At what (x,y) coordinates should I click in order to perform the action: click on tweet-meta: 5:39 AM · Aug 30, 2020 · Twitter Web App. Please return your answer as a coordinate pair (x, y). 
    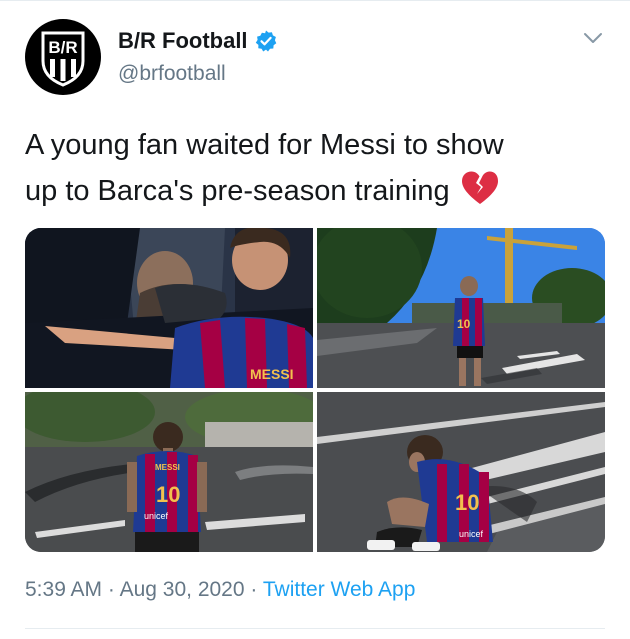
    Looking at the image, I should click on (220, 590).